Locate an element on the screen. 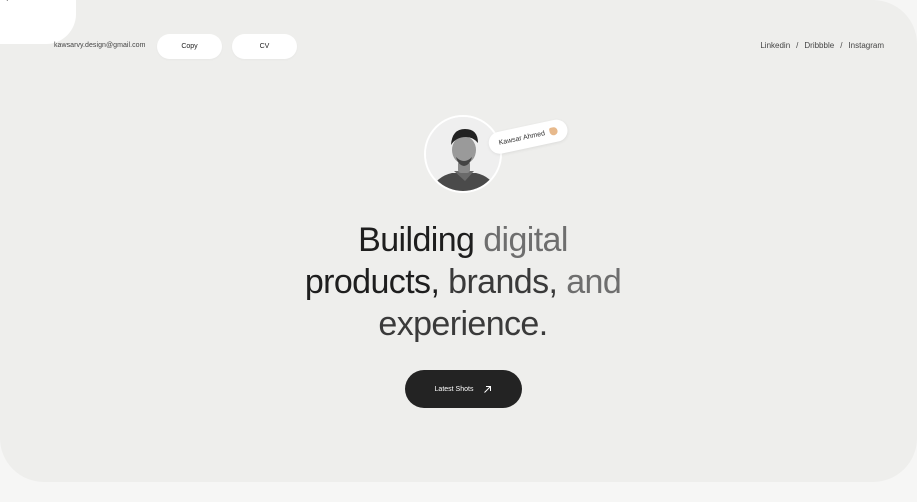 The width and height of the screenshot is (917, 502). headline-line-2: products, brands, and is located at coordinates (463, 282).